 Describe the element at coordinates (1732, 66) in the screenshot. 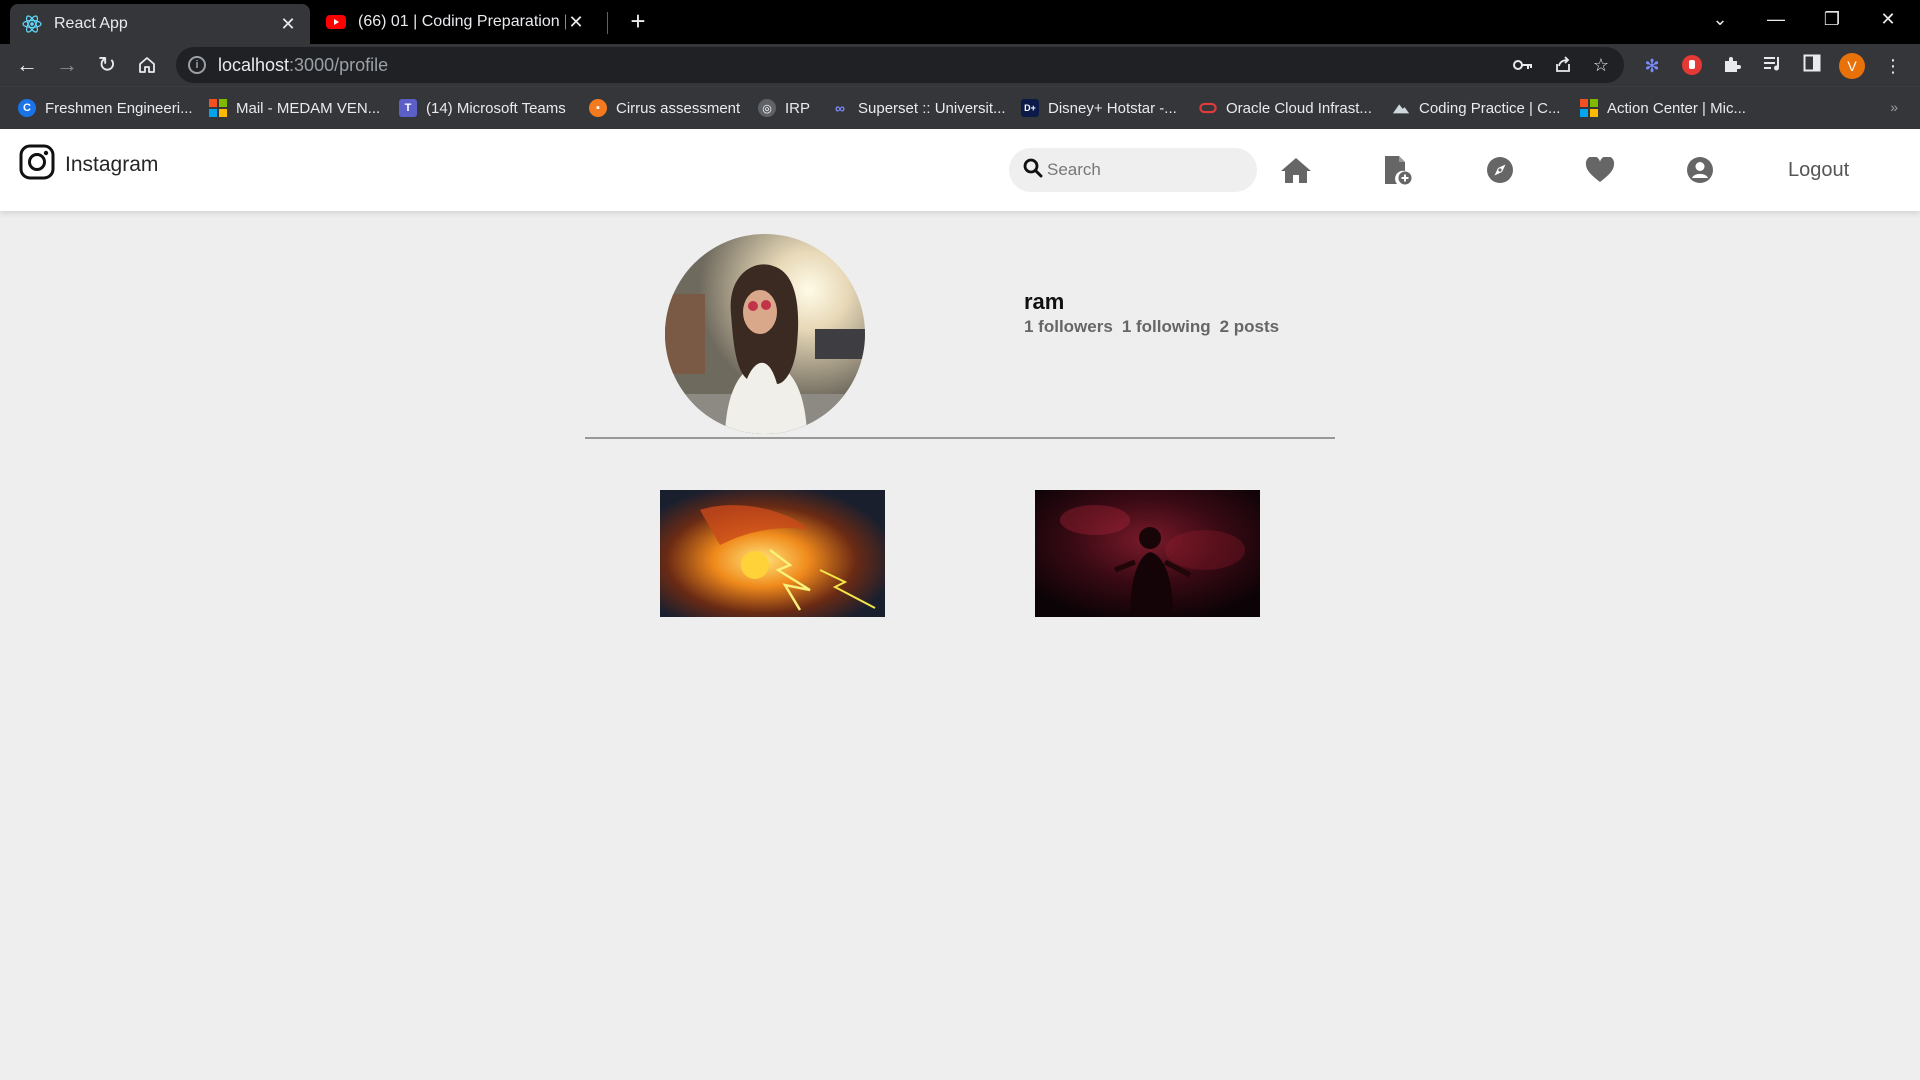

I see `extensions-puzzle-icon` at that location.